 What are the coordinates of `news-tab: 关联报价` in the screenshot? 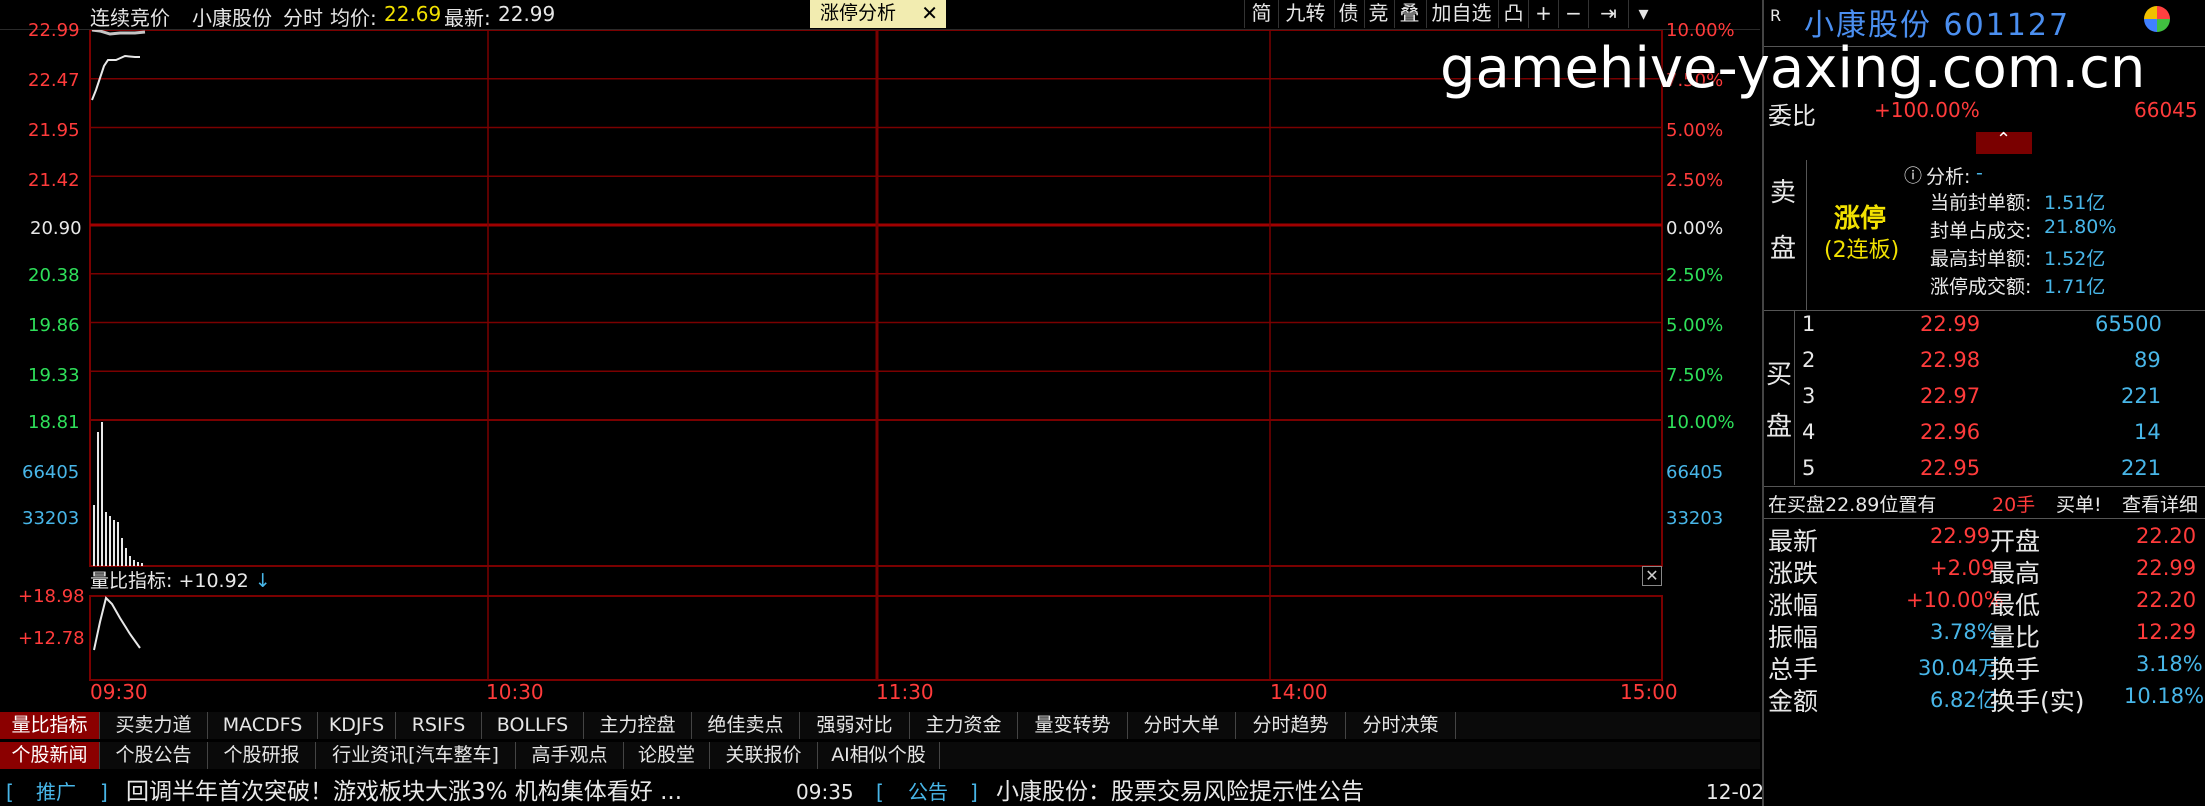 It's located at (764, 755).